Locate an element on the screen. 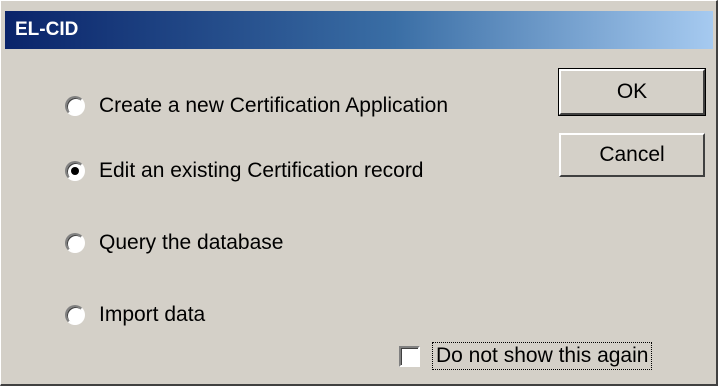  radio-option-import: Import data is located at coordinates (135, 315).